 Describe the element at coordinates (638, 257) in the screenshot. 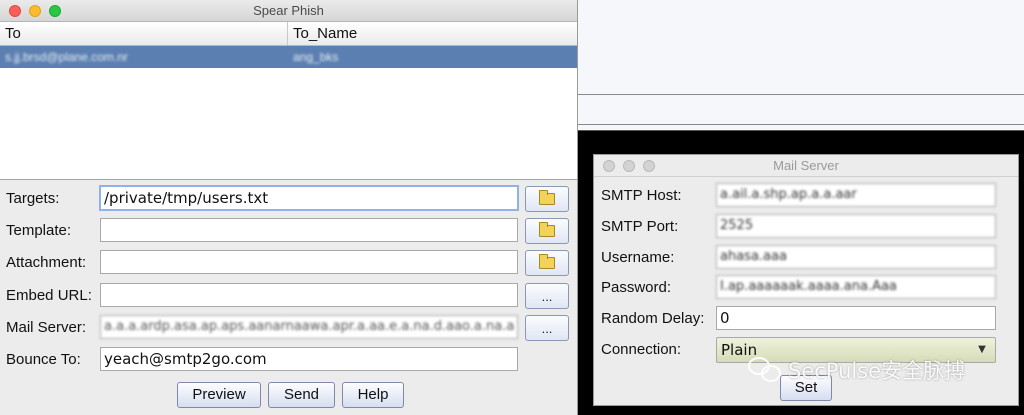

I see `username-label: Username:` at that location.